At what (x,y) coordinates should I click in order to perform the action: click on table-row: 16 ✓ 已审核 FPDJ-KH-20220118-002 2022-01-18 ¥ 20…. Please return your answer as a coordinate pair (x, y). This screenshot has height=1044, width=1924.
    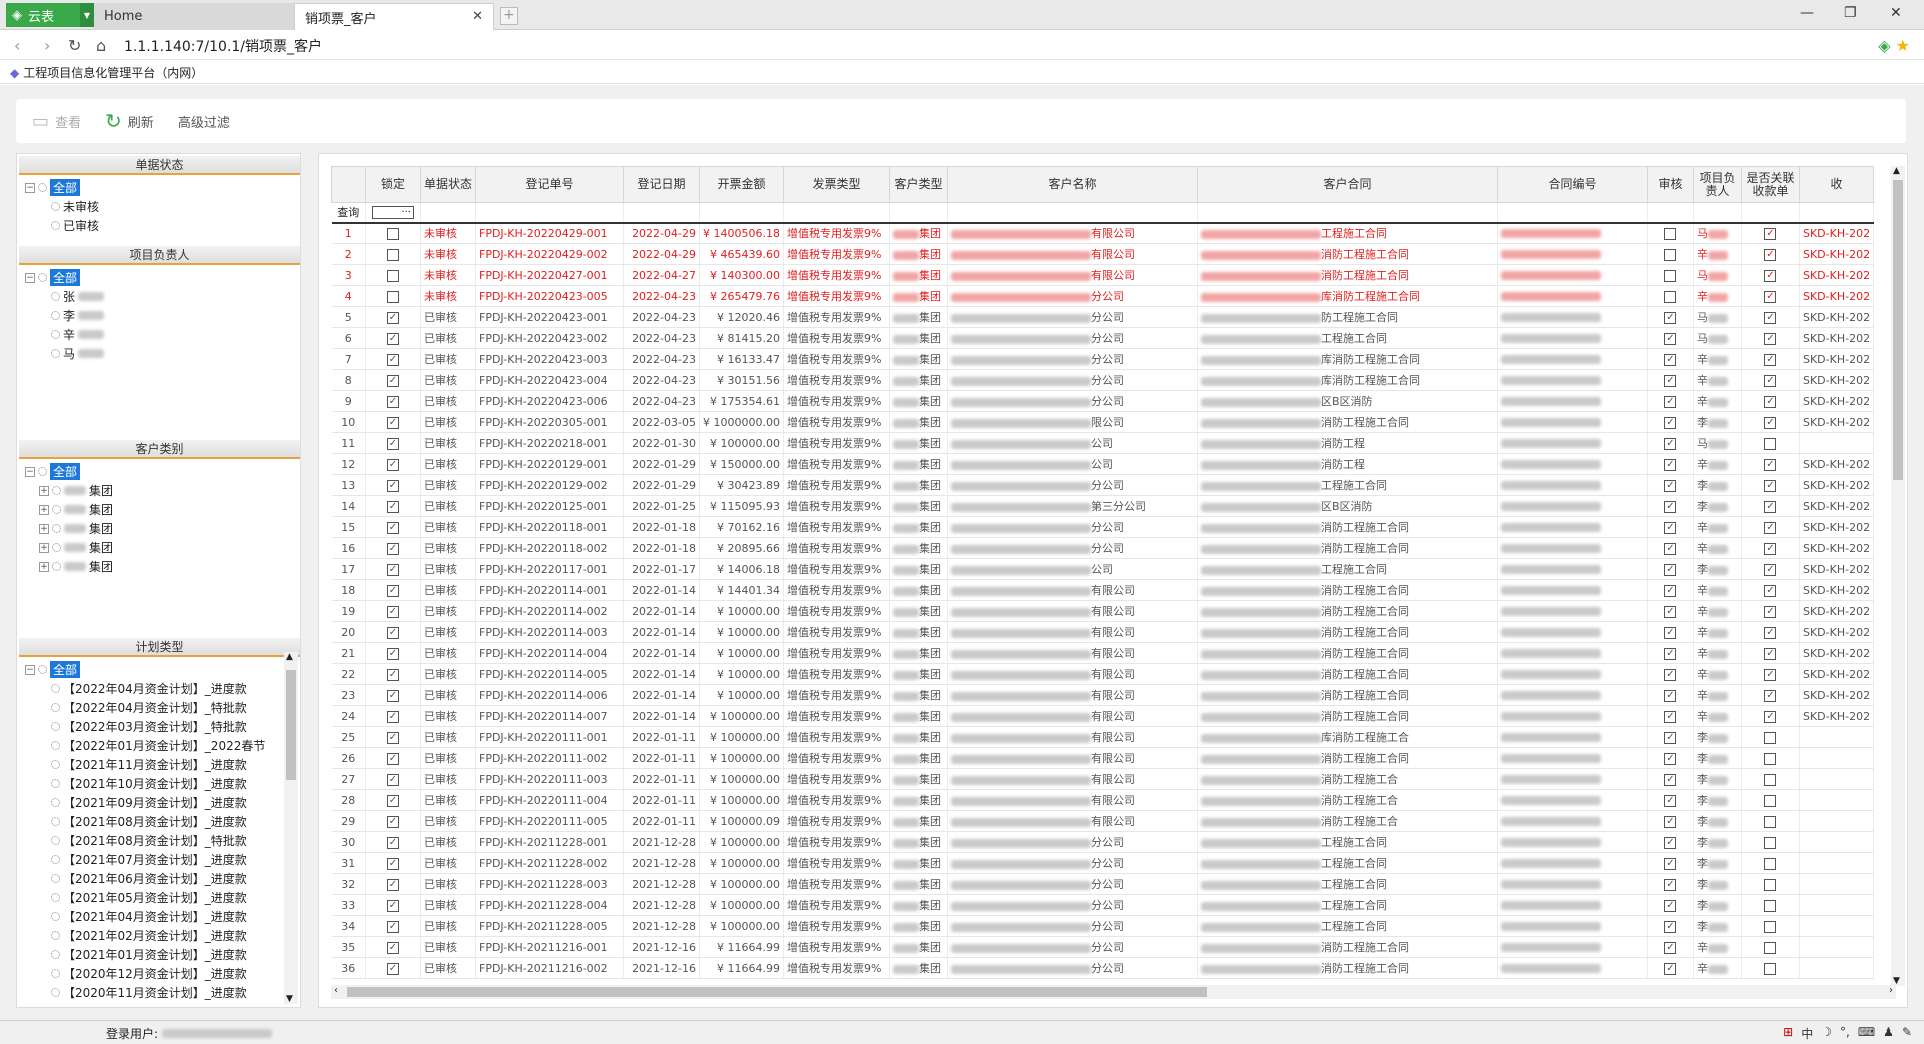
    Looking at the image, I should click on (1103, 548).